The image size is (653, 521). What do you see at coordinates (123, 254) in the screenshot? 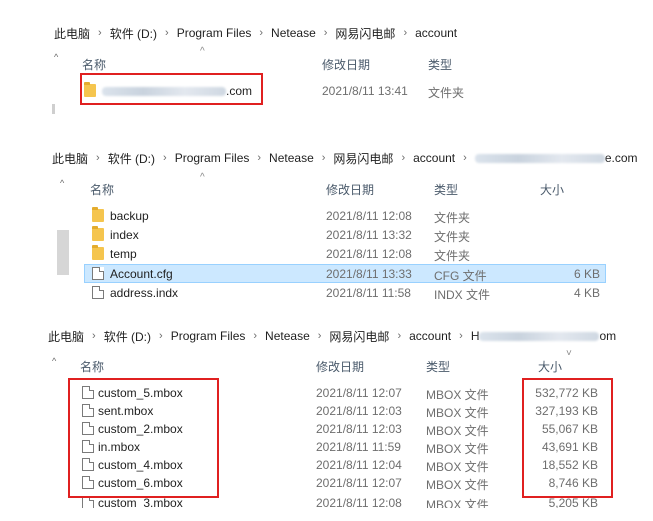
I see `file-name: temp` at bounding box center [123, 254].